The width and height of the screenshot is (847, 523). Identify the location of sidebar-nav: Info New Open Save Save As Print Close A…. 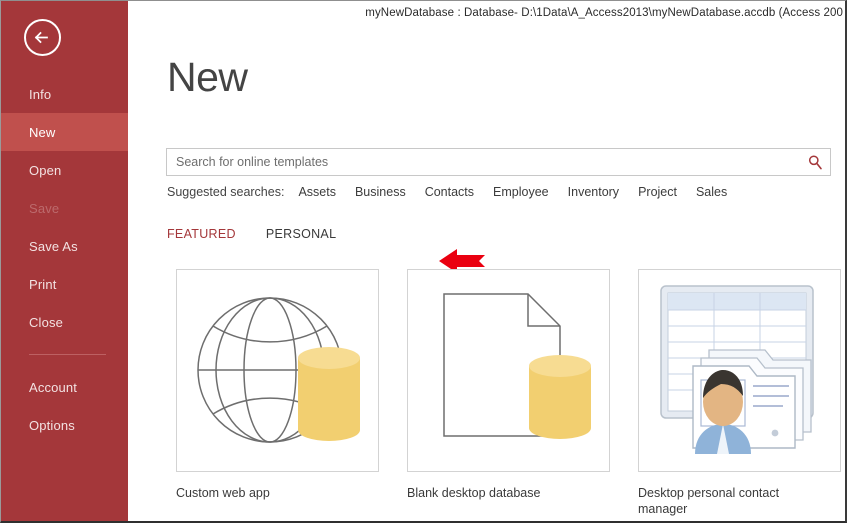
(64, 259).